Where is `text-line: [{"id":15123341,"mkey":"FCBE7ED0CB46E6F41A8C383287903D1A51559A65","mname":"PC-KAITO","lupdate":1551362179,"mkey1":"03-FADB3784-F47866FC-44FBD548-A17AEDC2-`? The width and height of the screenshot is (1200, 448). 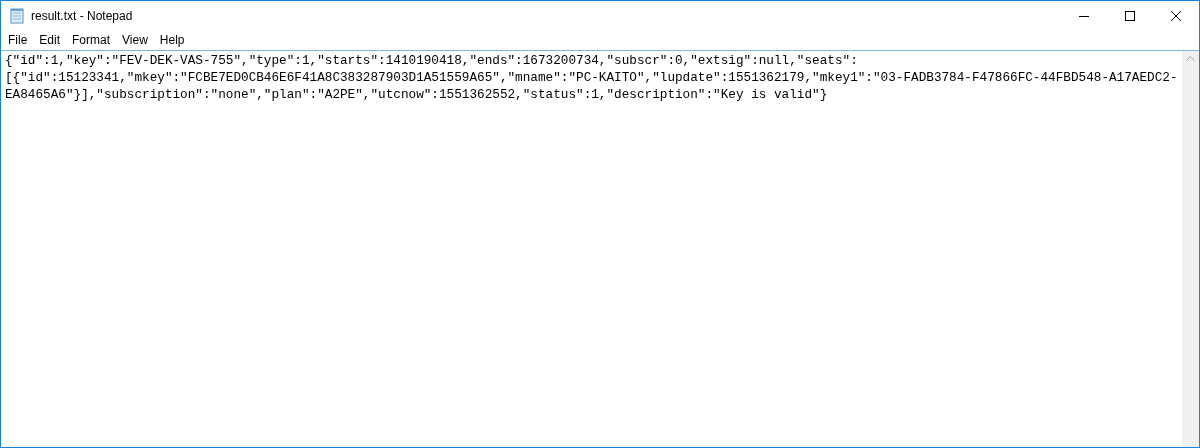 text-line: [{"id":15123341,"mkey":"FCBE7ED0CB46E6F41A8C383287903D1A51559A65","mname":"PC-KAITO","lupdate":1551362179,"mkey1":"03-FADB3784-F47866FC-44FBD548-A17AEDC2- is located at coordinates (591, 77).